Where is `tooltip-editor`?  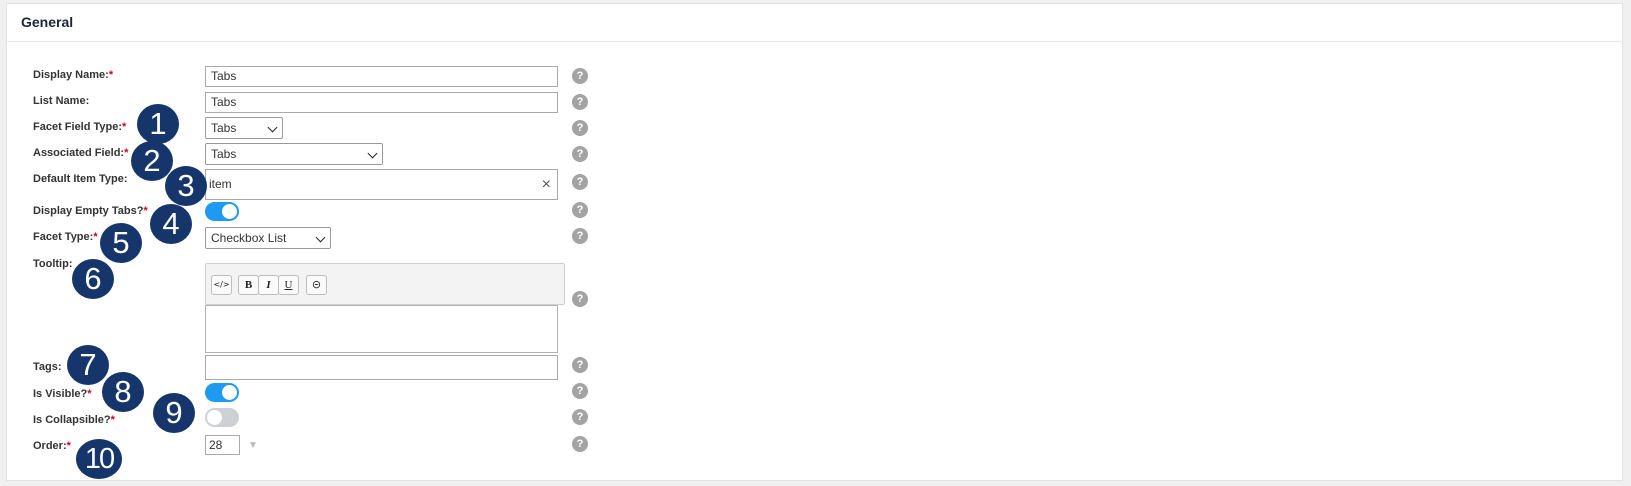
tooltip-editor is located at coordinates (381, 329).